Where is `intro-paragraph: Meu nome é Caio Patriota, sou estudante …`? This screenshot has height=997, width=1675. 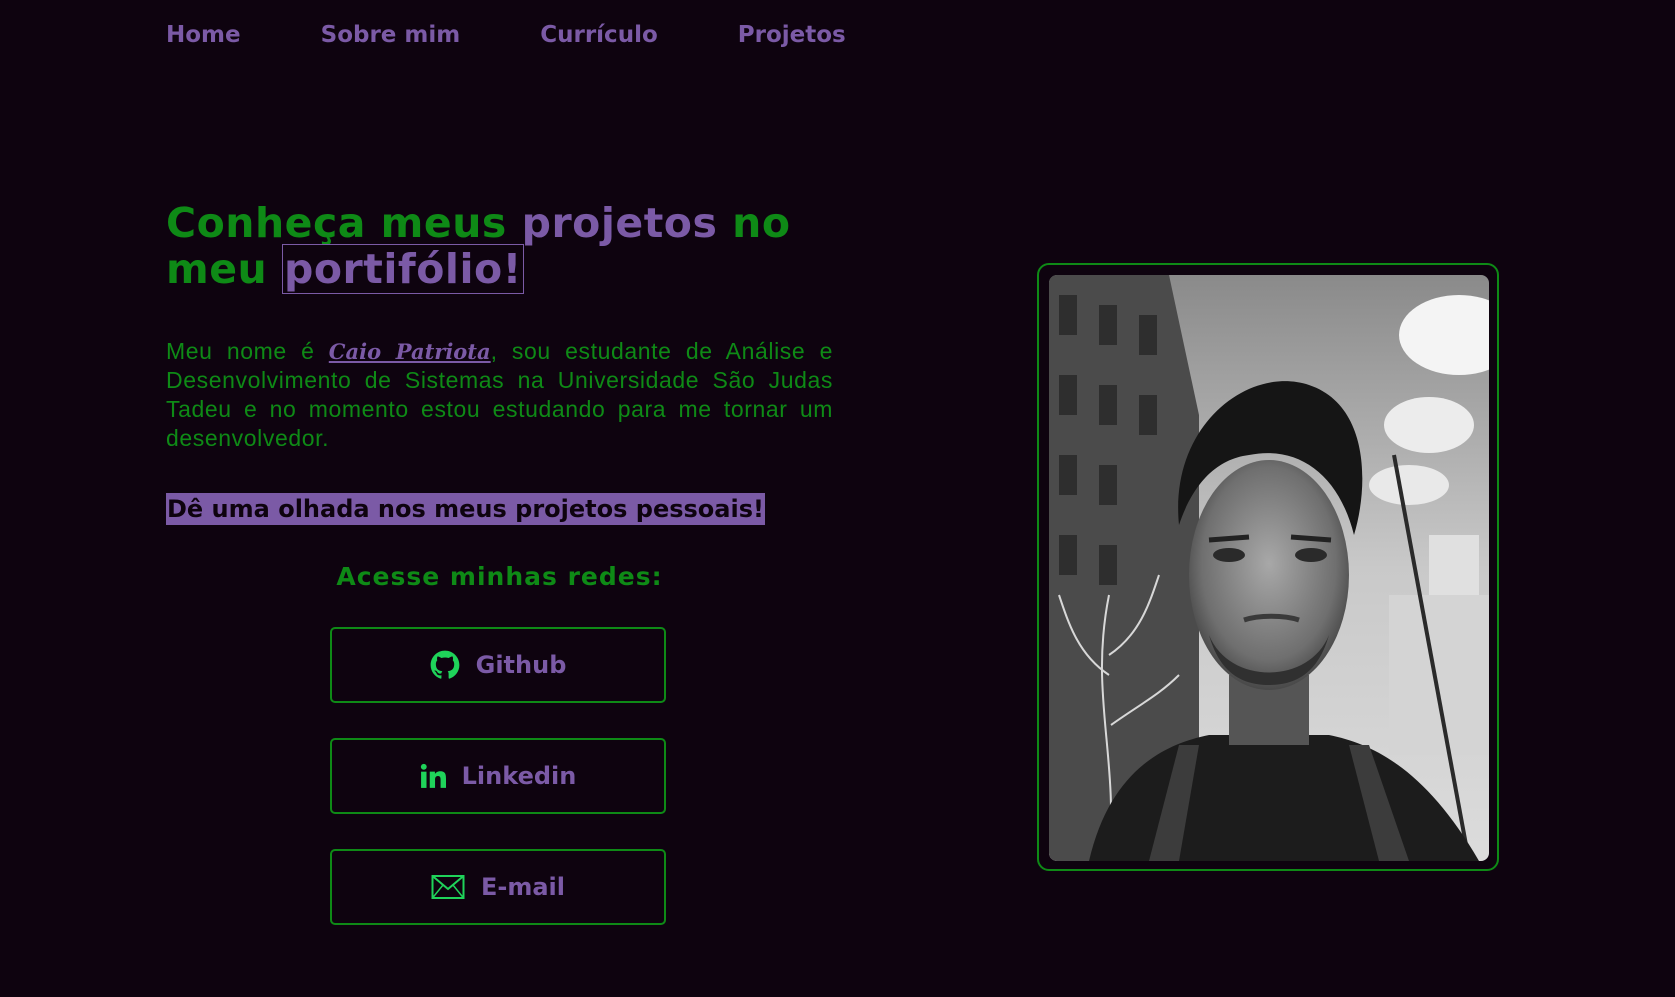
intro-paragraph: Meu nome é Caio Patriota, sou estudante … is located at coordinates (499, 395).